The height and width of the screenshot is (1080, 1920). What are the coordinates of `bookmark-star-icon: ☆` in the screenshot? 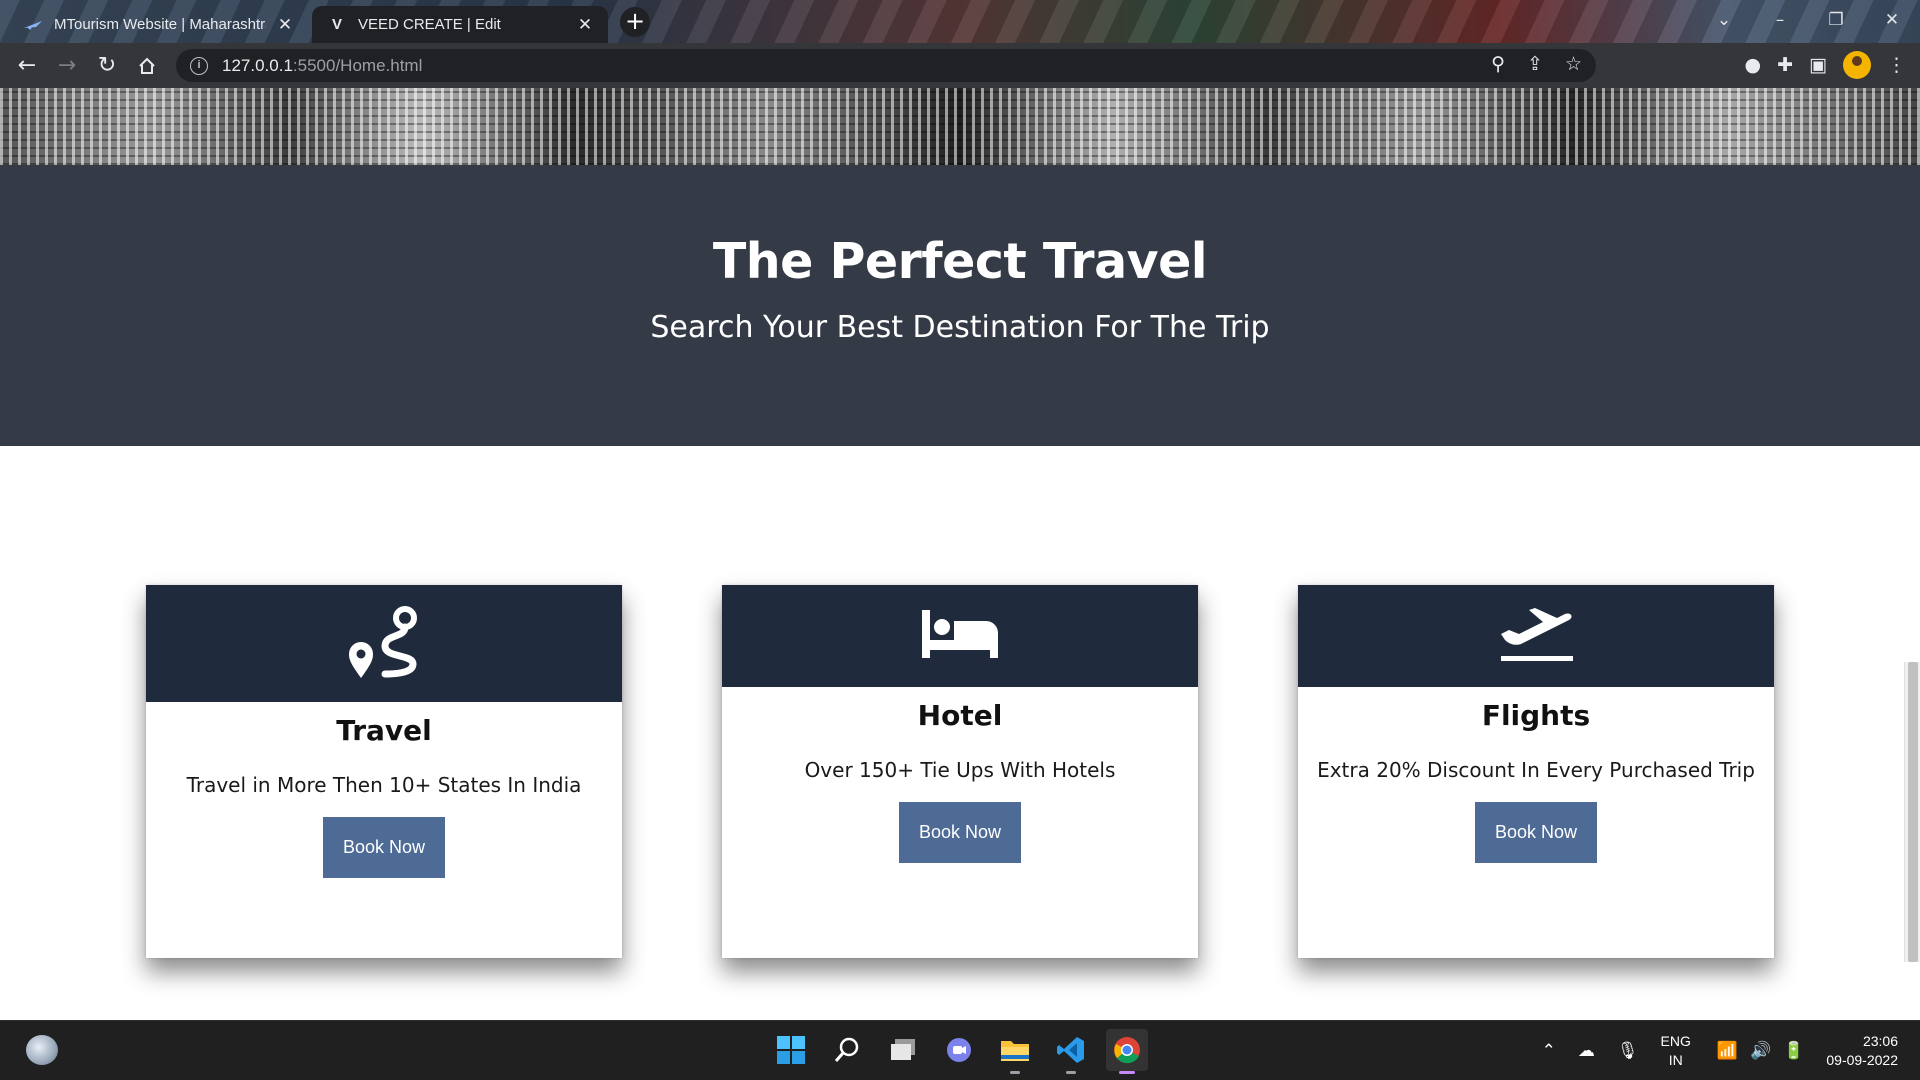 It's located at (1573, 64).